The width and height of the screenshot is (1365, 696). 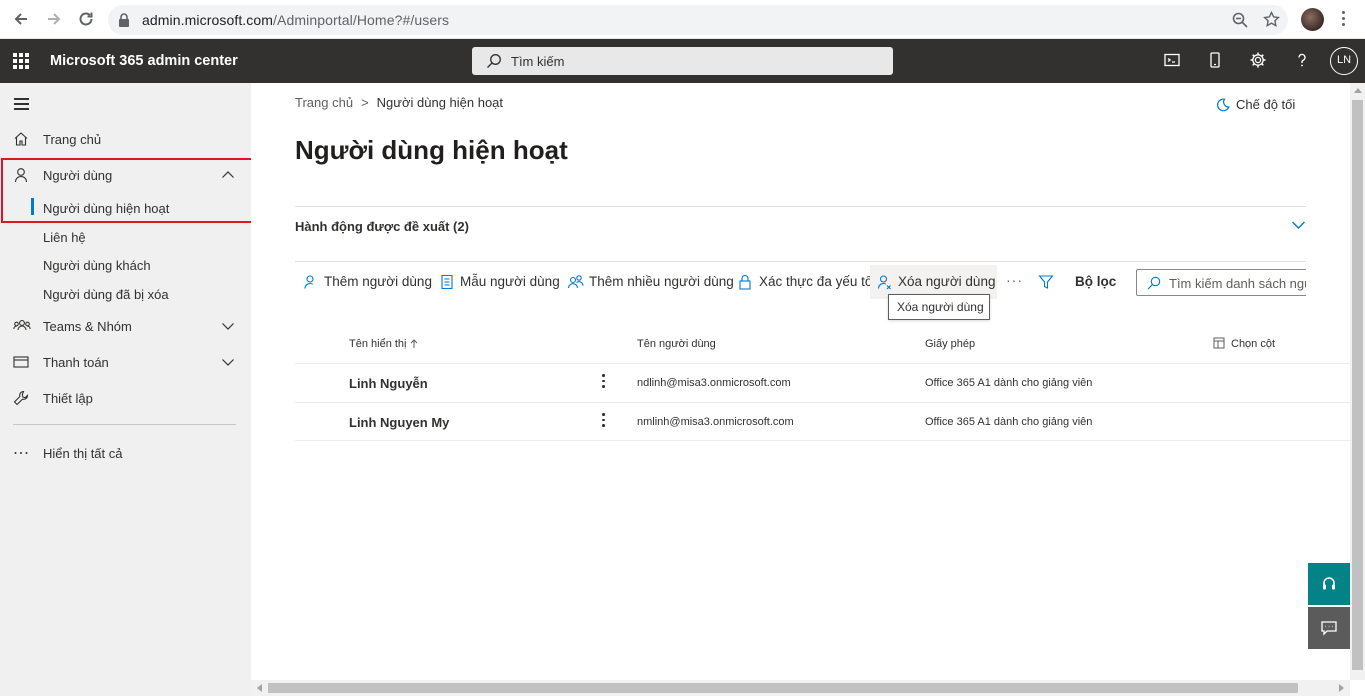 What do you see at coordinates (106, 294) in the screenshot?
I see `nav-label-deleted-users: Người dùng đã bị xóa` at bounding box center [106, 294].